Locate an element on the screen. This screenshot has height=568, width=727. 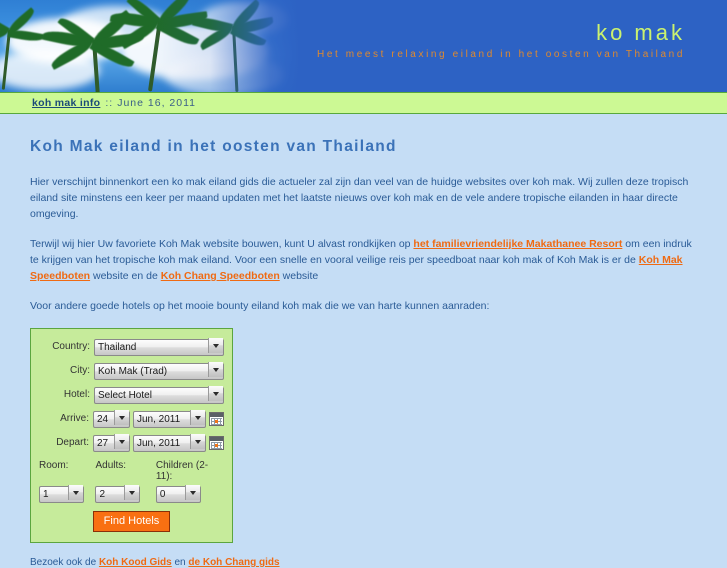
occupancy-labels-row: Room: Adults: Children (2-11): is located at coordinates (131, 471).